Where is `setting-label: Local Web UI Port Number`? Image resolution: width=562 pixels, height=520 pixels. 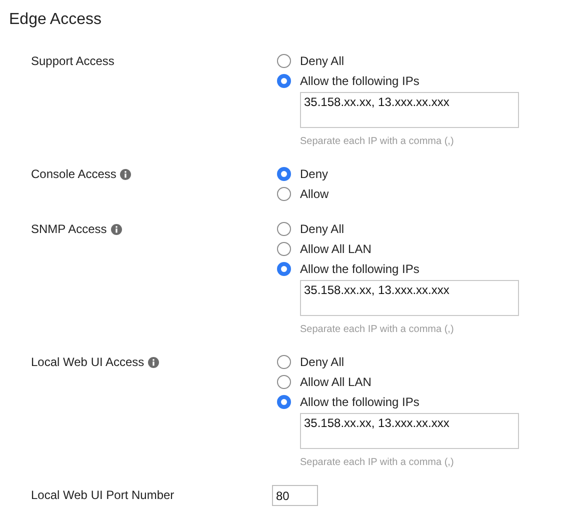
setting-label: Local Web UI Port Number is located at coordinates (102, 495).